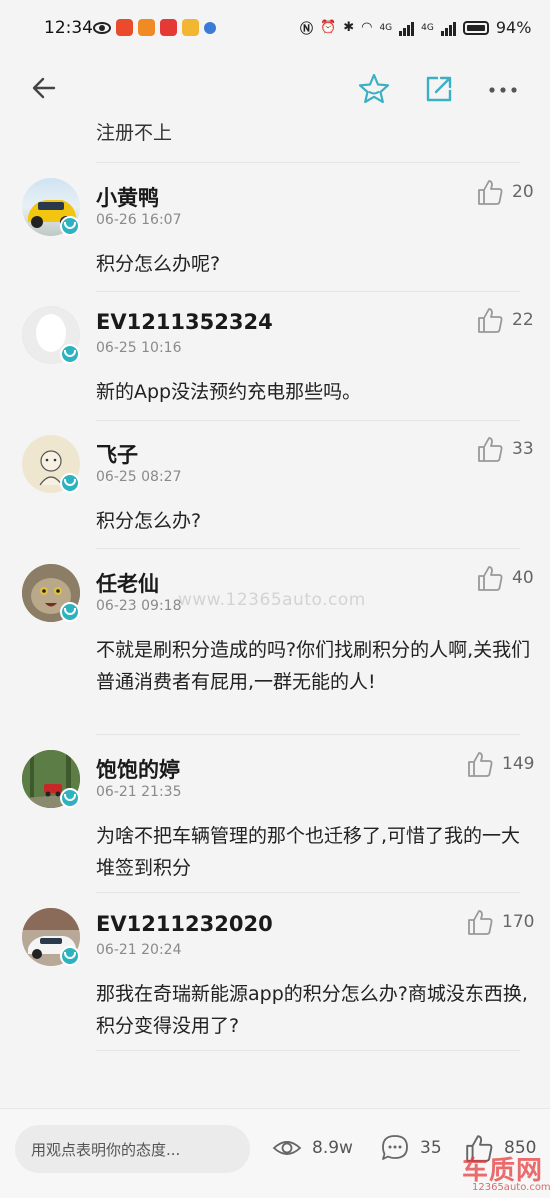 This screenshot has height=1198, width=550. Describe the element at coordinates (374, 89) in the screenshot. I see `star-icon` at that location.